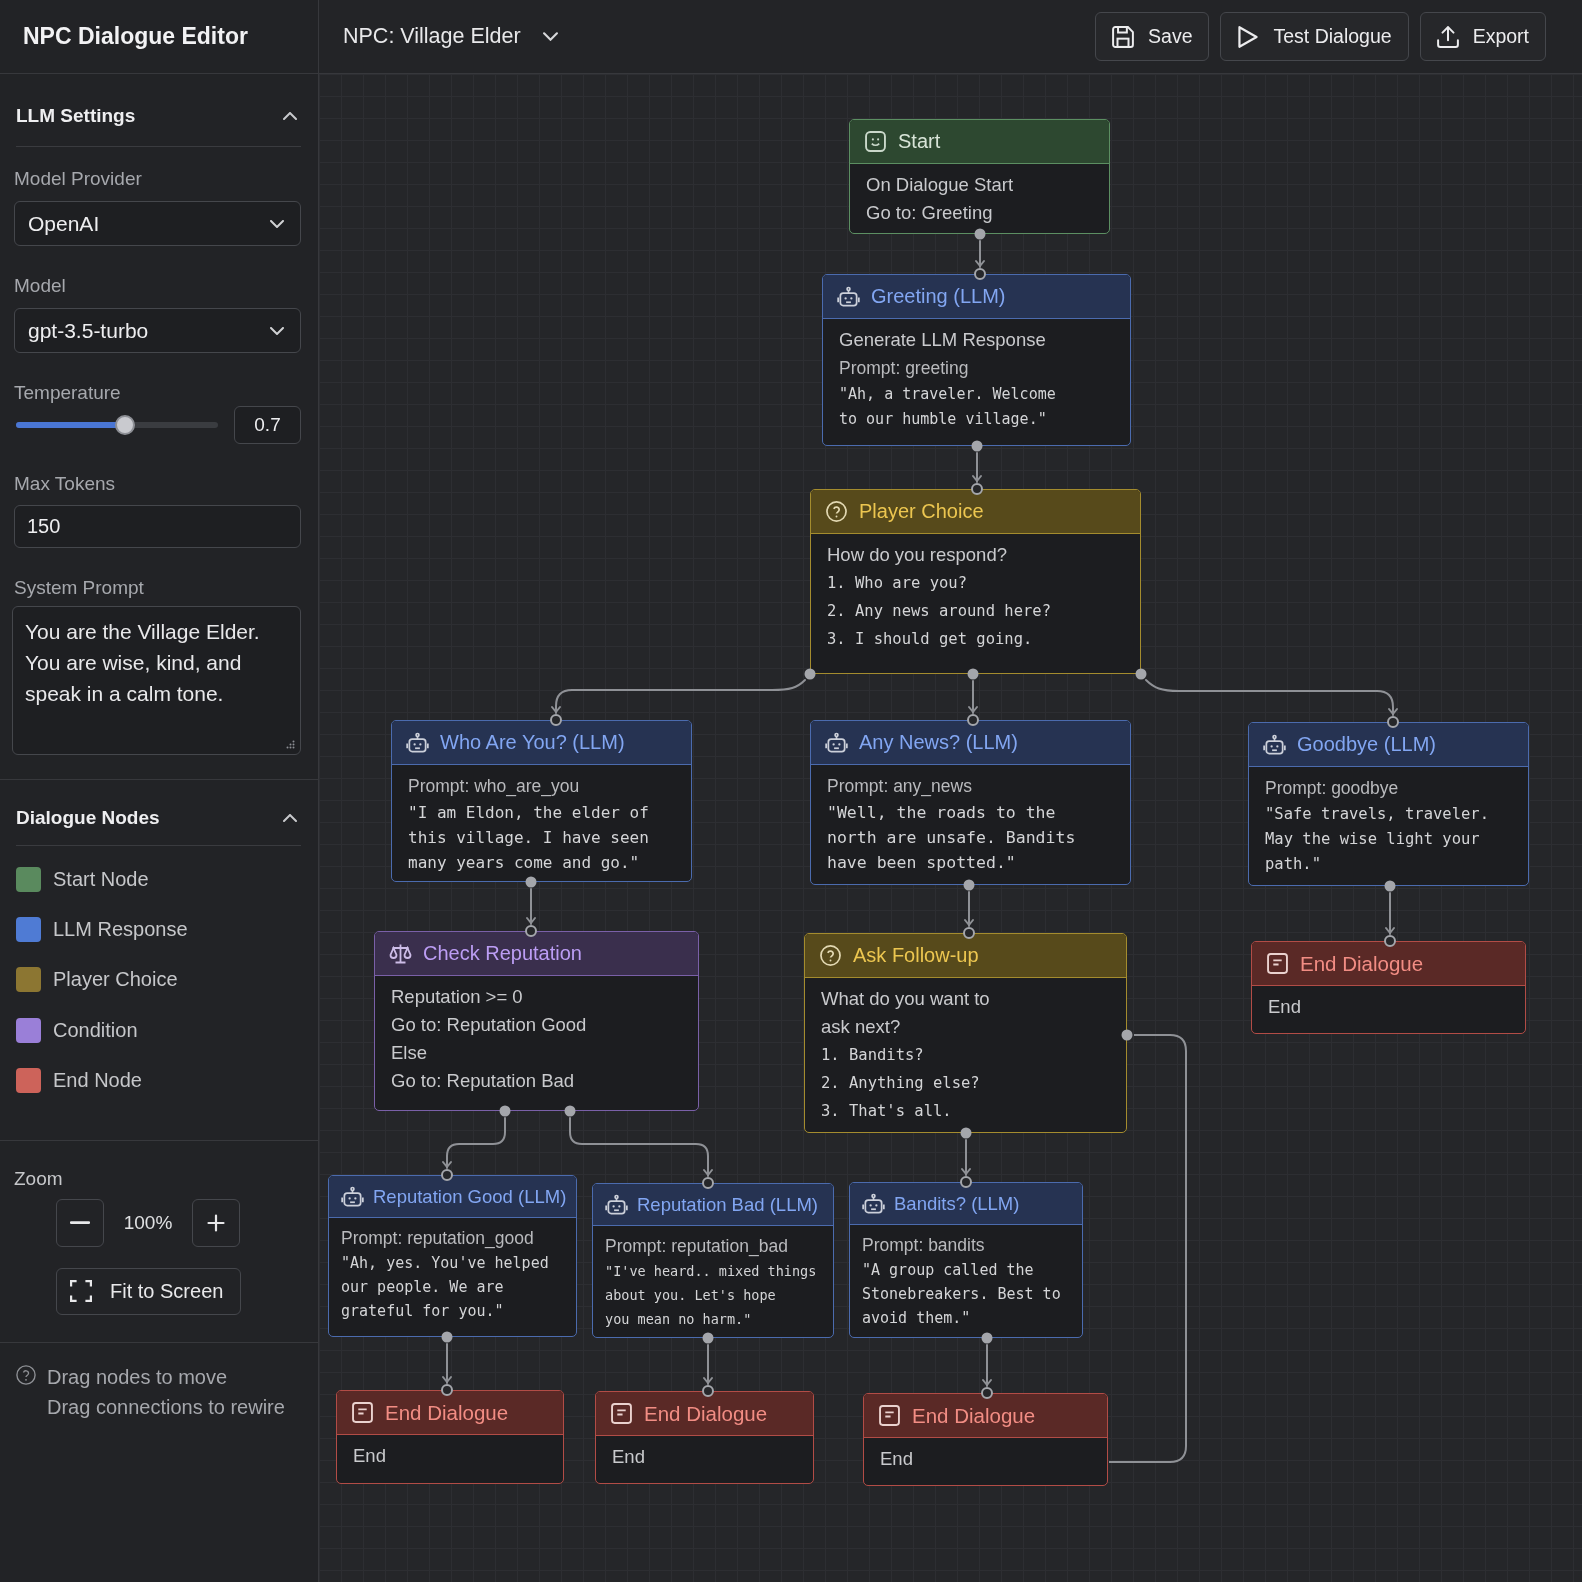 This screenshot has width=1582, height=1582. I want to click on prompt-text: Prompt: bandits, so click(924, 1245).